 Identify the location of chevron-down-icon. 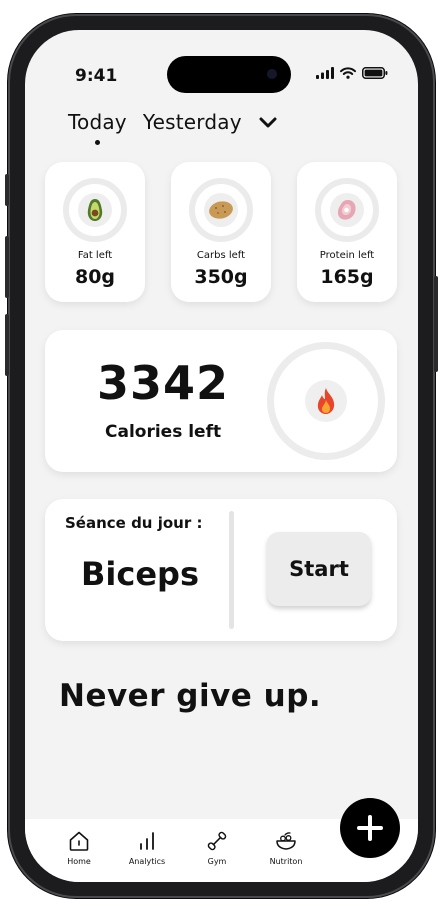
(268, 122).